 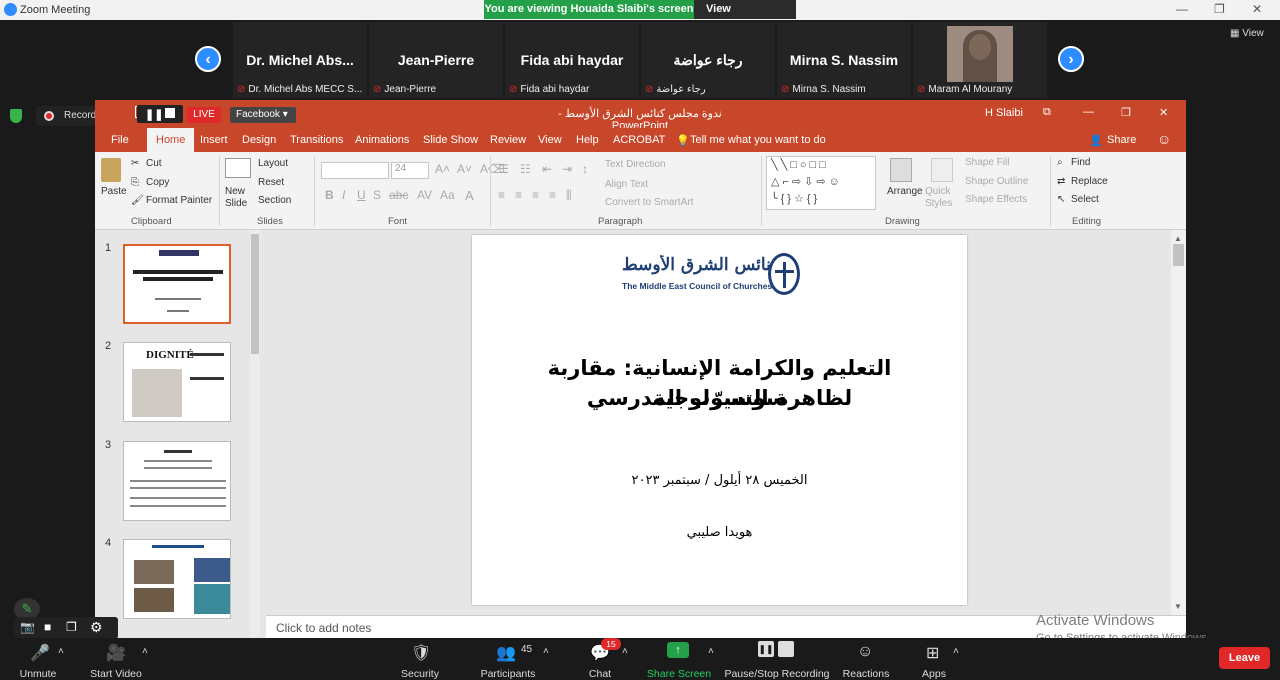 What do you see at coordinates (208, 59) in the screenshot?
I see `gallery-prev-button: ‹` at bounding box center [208, 59].